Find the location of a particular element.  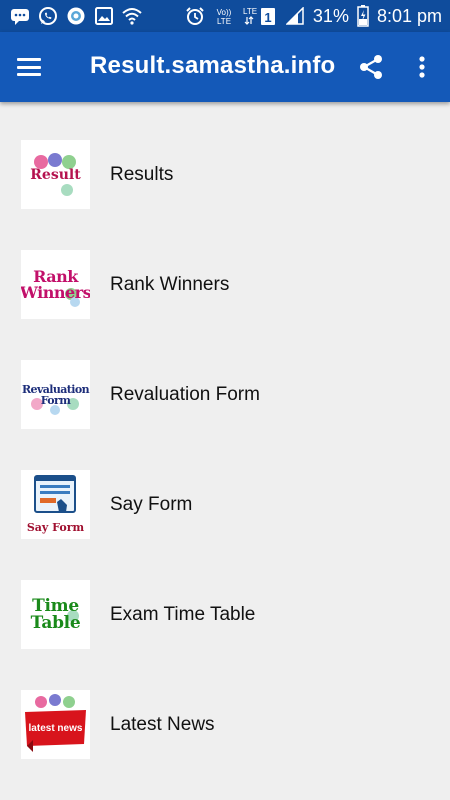

say-form-icon: Say Form is located at coordinates (55, 504).